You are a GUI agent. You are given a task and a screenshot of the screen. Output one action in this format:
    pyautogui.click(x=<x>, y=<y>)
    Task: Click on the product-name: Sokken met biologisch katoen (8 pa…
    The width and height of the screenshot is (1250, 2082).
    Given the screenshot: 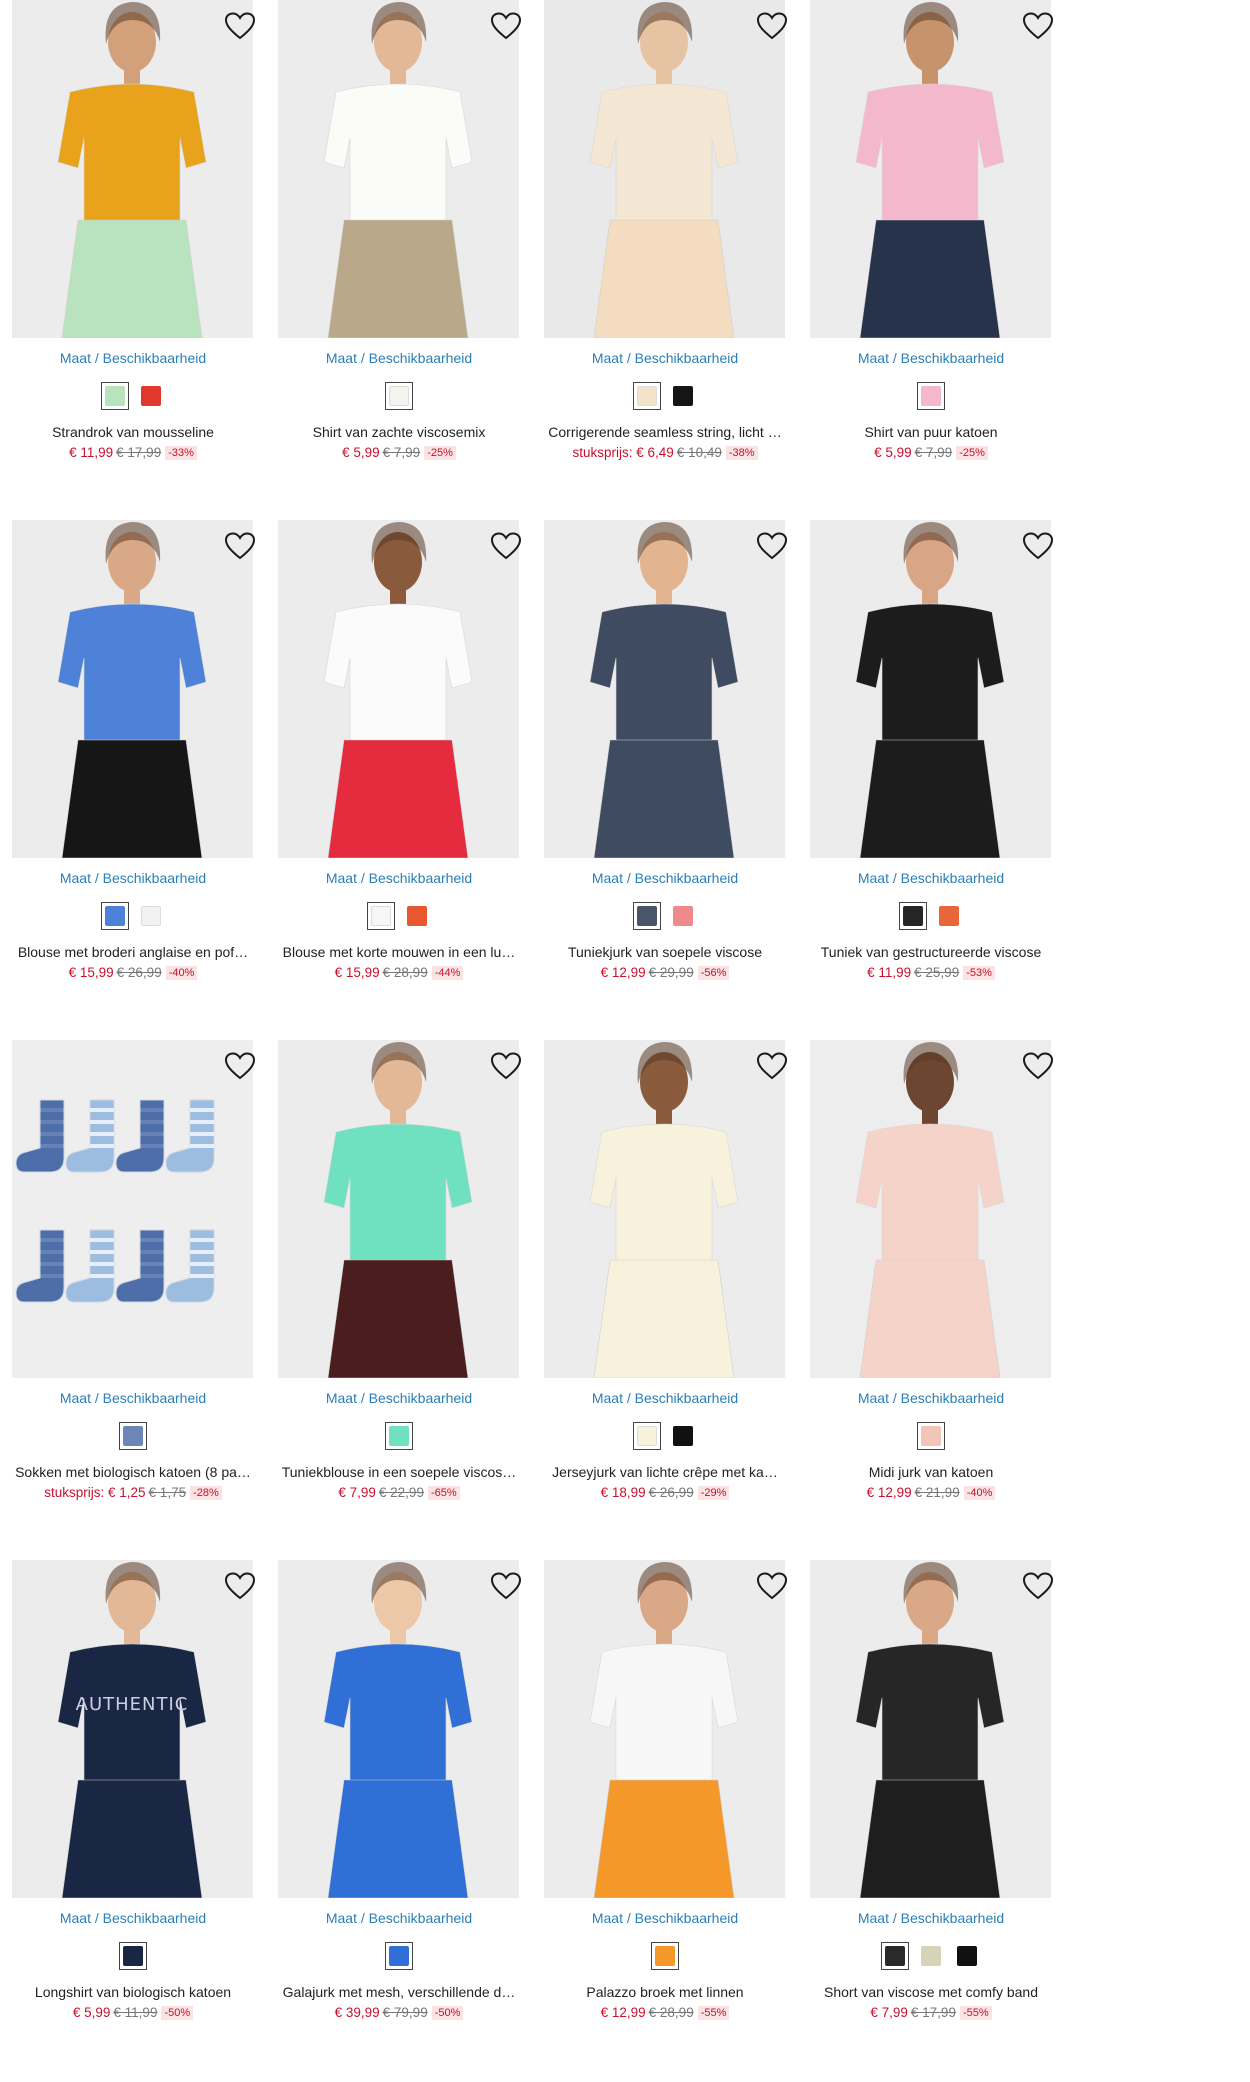 What is the action you would take?
    pyautogui.click(x=133, y=1472)
    